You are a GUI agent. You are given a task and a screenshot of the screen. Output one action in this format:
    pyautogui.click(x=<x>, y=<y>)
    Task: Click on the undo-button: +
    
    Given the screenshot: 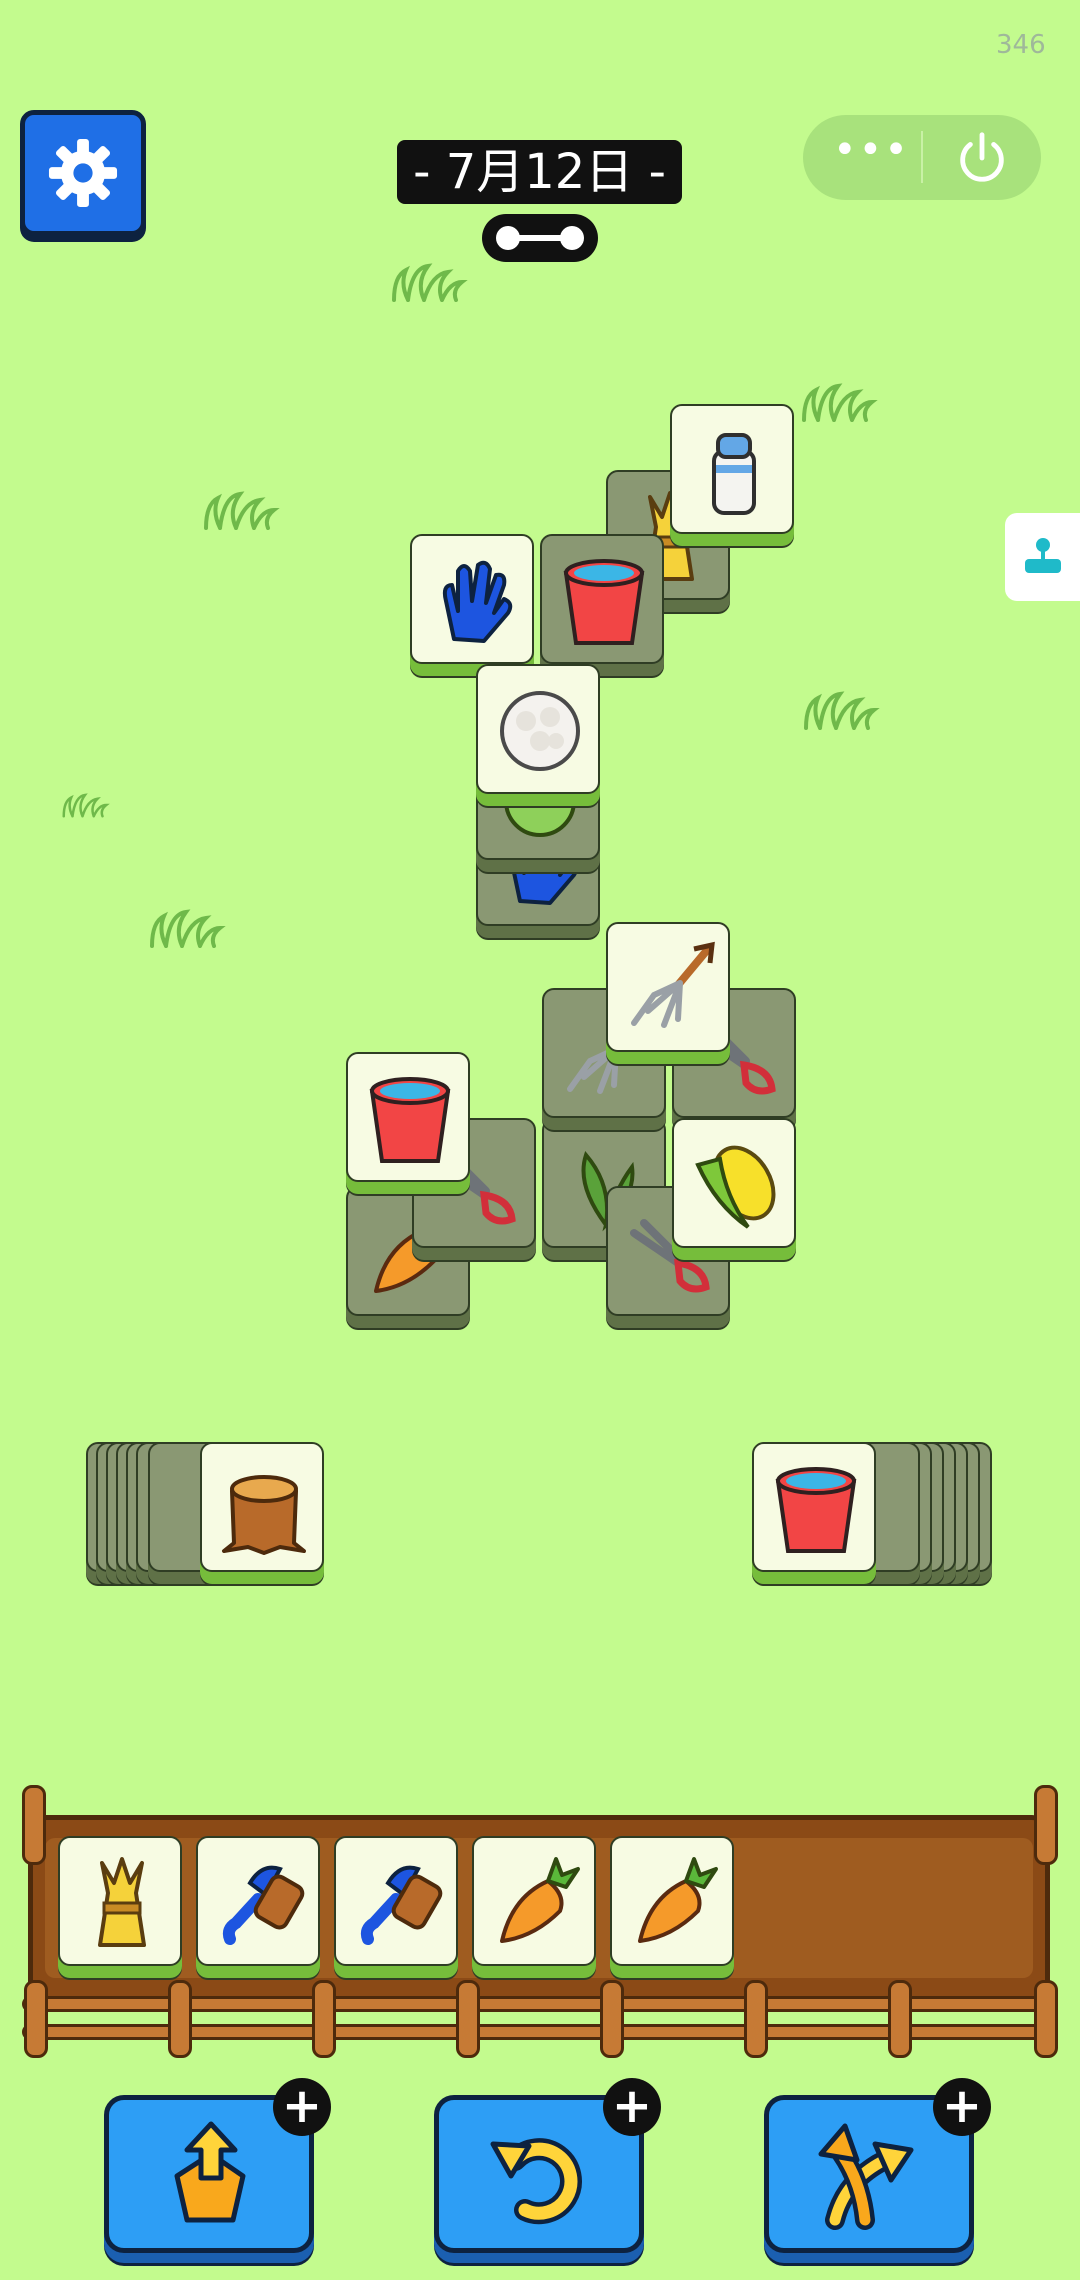 What is the action you would take?
    pyautogui.click(x=547, y=2165)
    